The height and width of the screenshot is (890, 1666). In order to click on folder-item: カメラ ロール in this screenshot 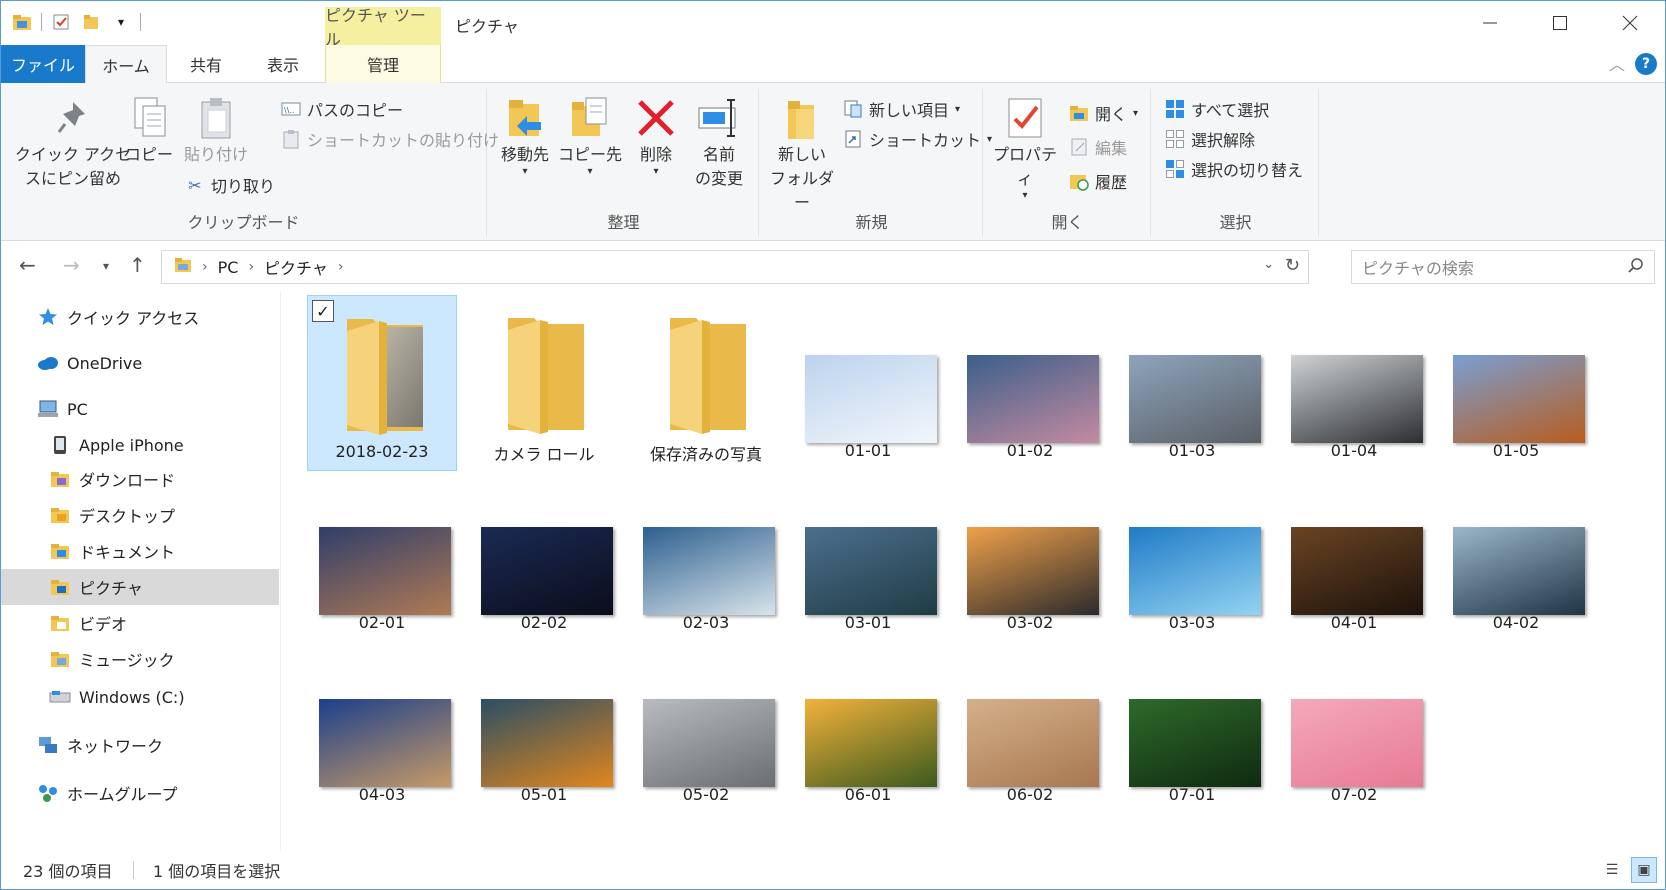, I will do `click(544, 383)`.